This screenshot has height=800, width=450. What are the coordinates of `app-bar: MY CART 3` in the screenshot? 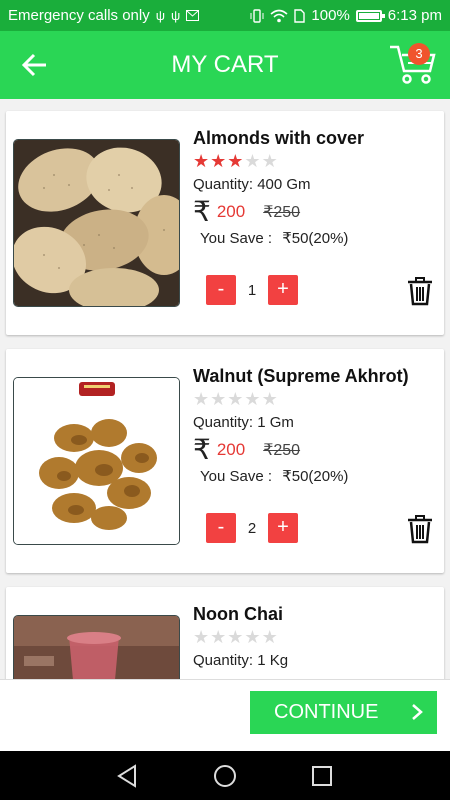 It's located at (225, 65).